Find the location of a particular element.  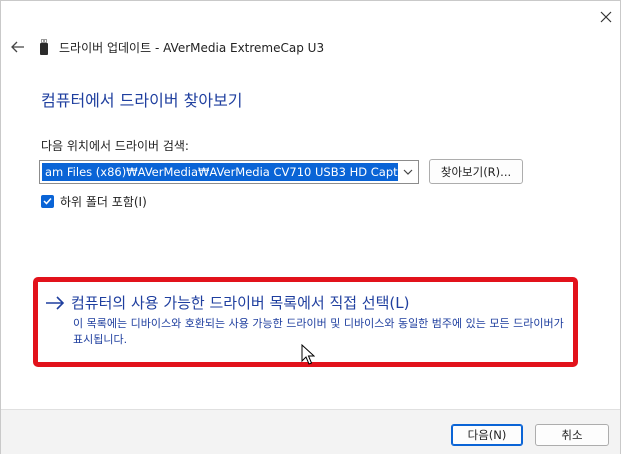

usb-device-icon is located at coordinates (44, 47).